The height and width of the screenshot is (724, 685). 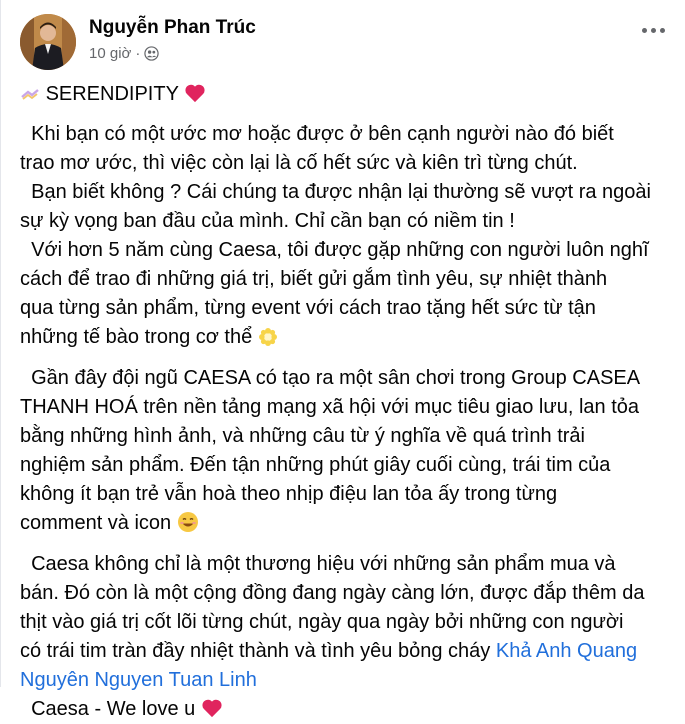 What do you see at coordinates (136, 337) in the screenshot?
I see `text-line: những tế bào trong cơ thể` at bounding box center [136, 337].